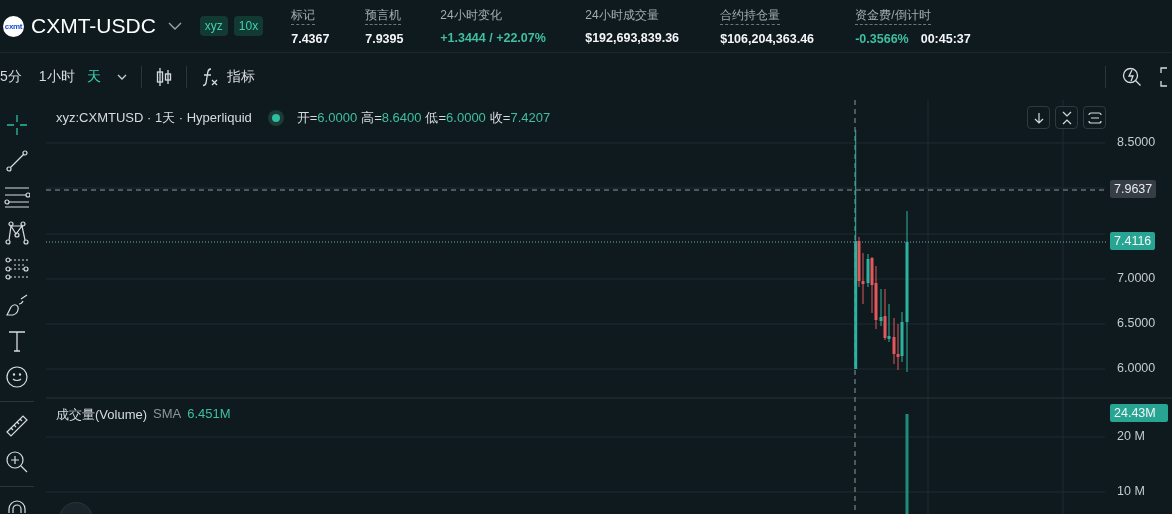  What do you see at coordinates (1133, 189) in the screenshot?
I see `crosshair-price-label: 7.9637` at bounding box center [1133, 189].